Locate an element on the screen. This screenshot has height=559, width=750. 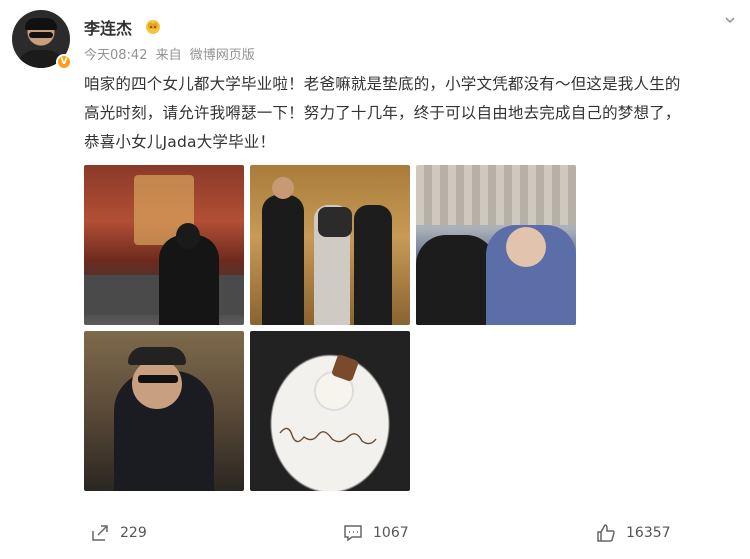
comment-button: 1067 is located at coordinates (376, 533).